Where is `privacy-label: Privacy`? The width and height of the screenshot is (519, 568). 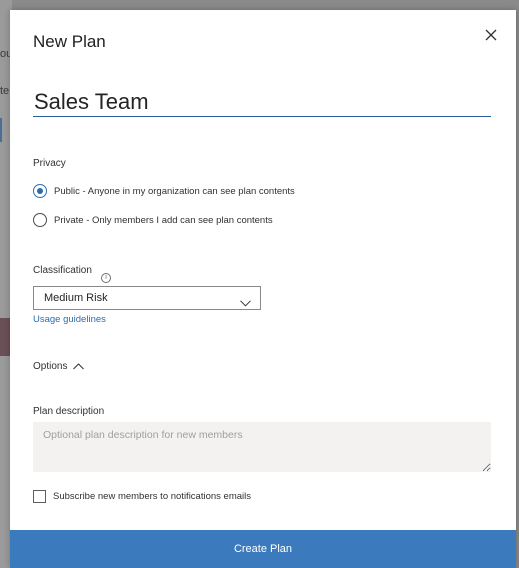
privacy-label: Privacy is located at coordinates (49, 163).